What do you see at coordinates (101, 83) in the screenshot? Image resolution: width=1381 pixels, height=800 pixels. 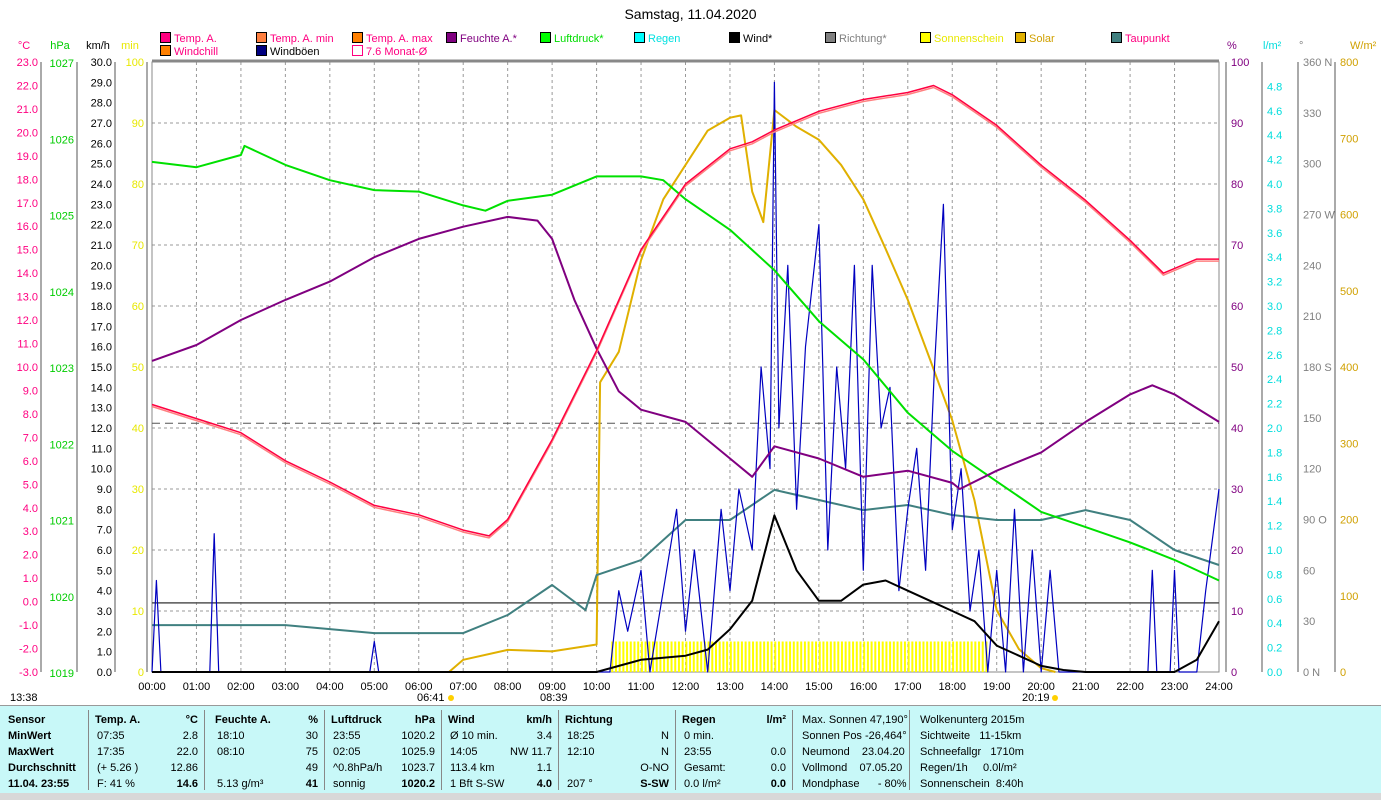 I see `y-tick-label: 29.0` at bounding box center [101, 83].